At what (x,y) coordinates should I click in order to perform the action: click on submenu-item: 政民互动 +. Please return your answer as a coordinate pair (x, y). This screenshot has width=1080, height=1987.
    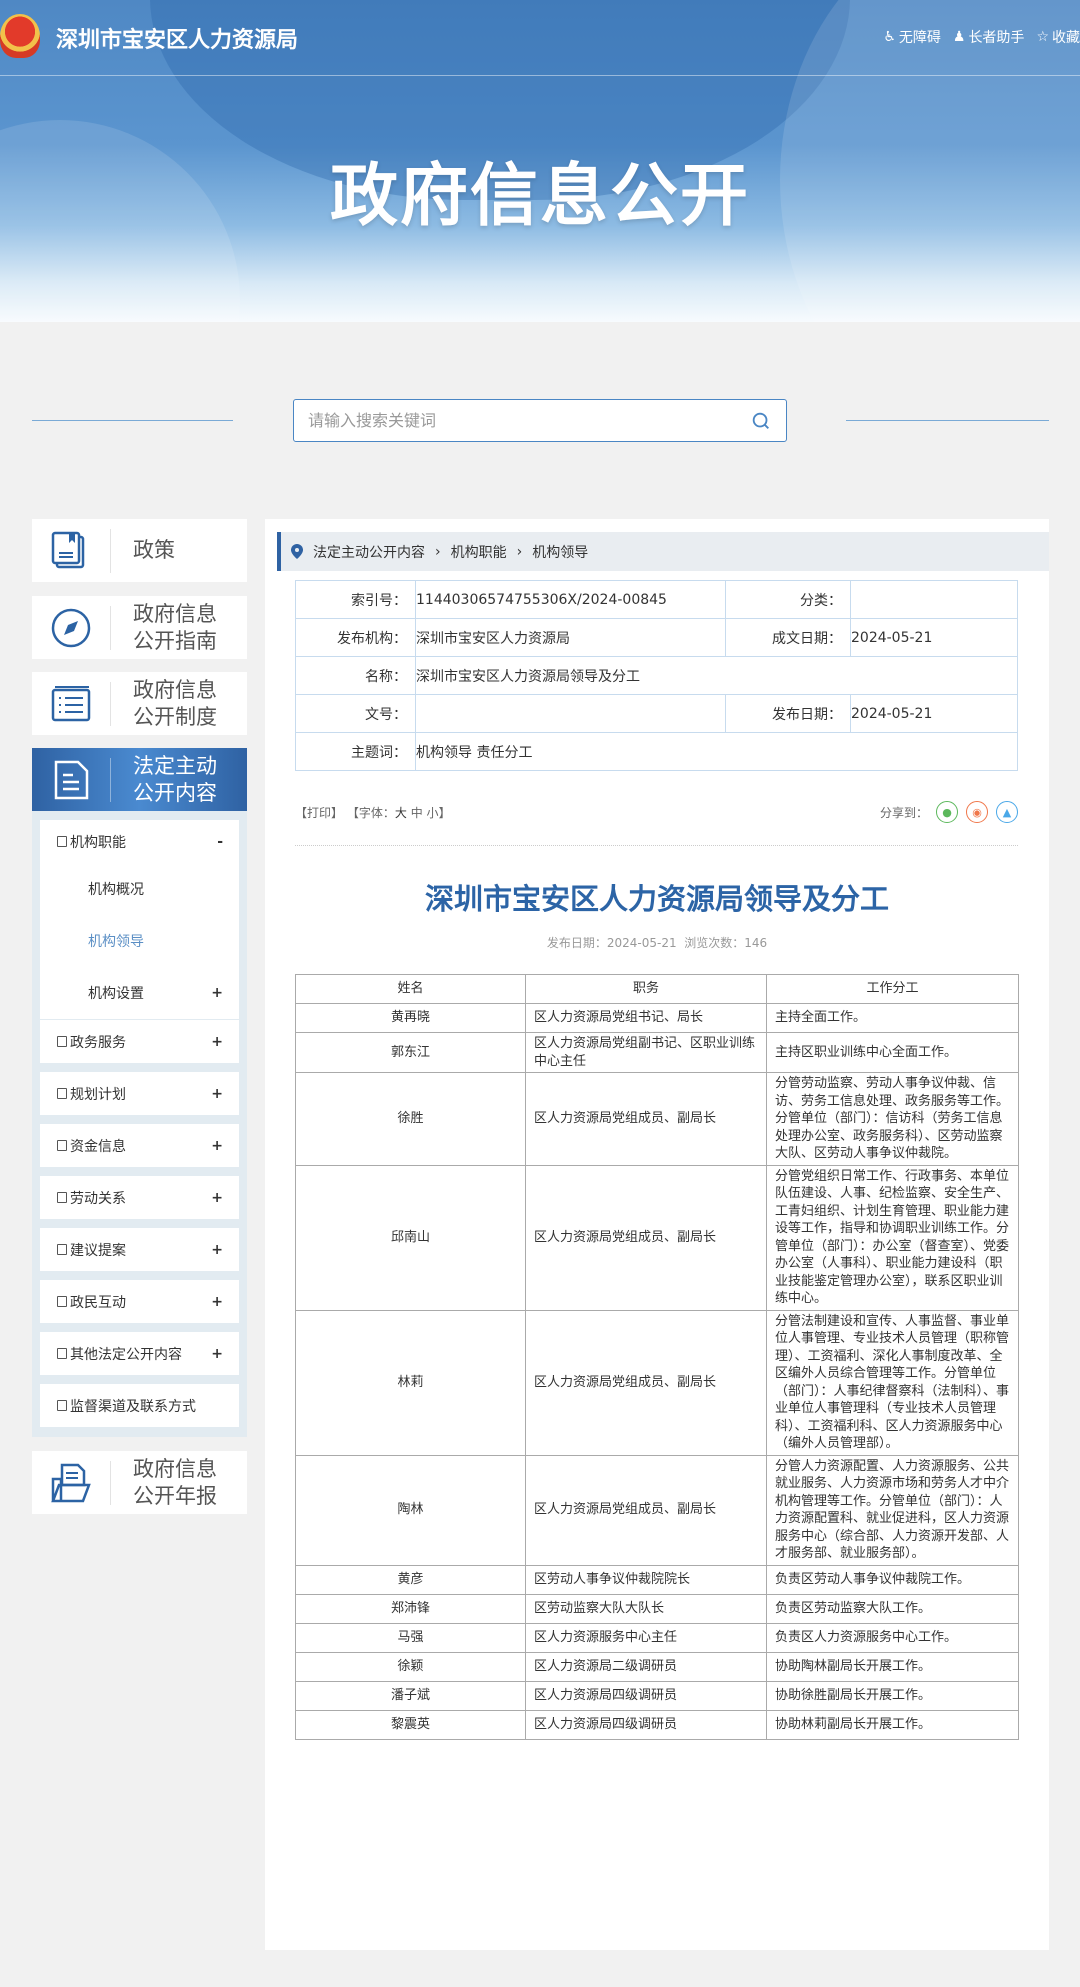
    Looking at the image, I should click on (139, 1301).